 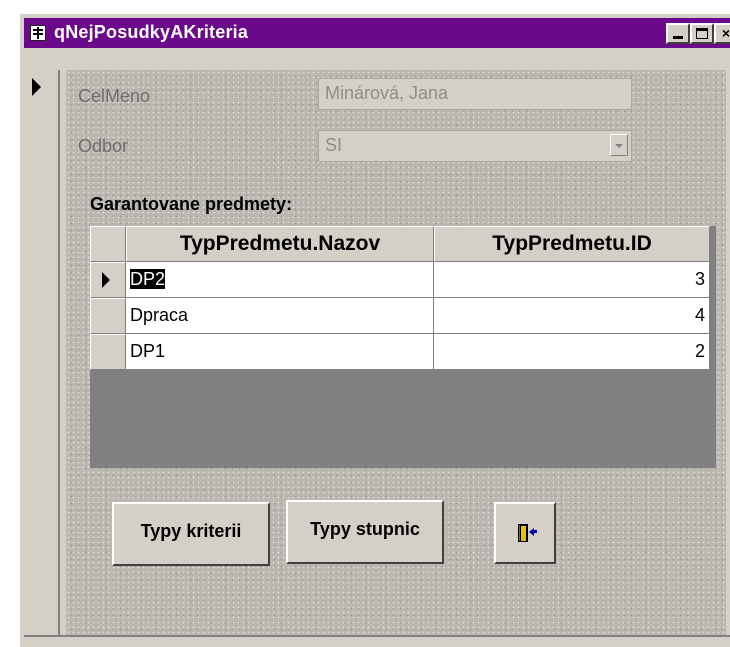 I want to click on chevron-down-icon, so click(x=619, y=145).